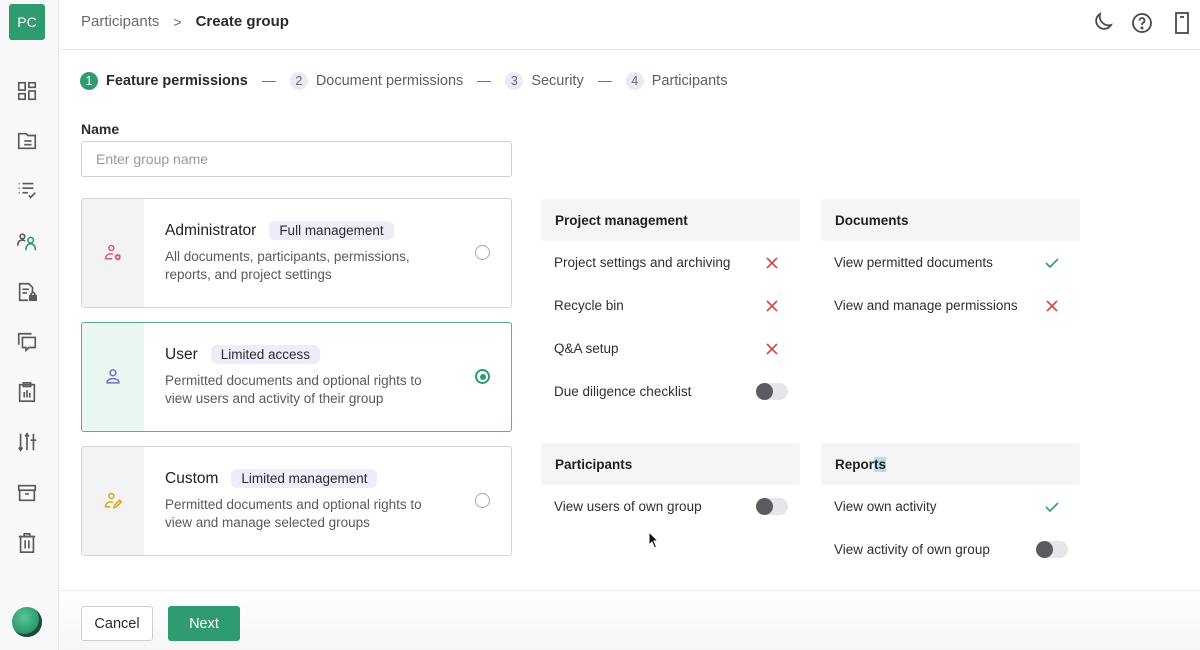 The width and height of the screenshot is (1200, 650). I want to click on next-button: Next, so click(204, 623).